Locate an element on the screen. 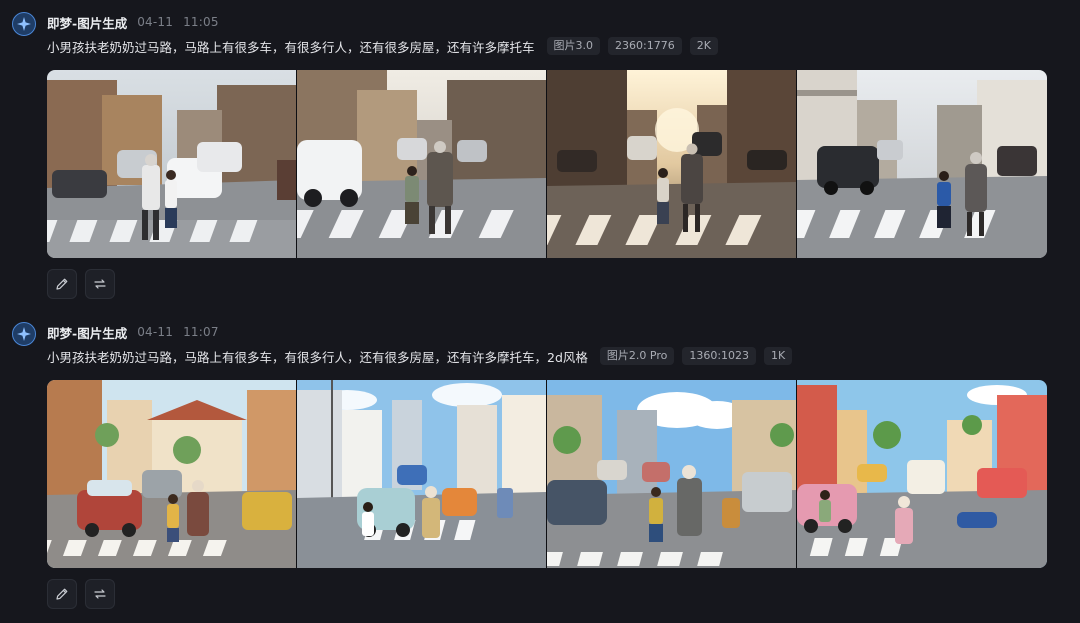 The width and height of the screenshot is (1080, 623). model-tag: 图片2.0 Pro is located at coordinates (637, 356).